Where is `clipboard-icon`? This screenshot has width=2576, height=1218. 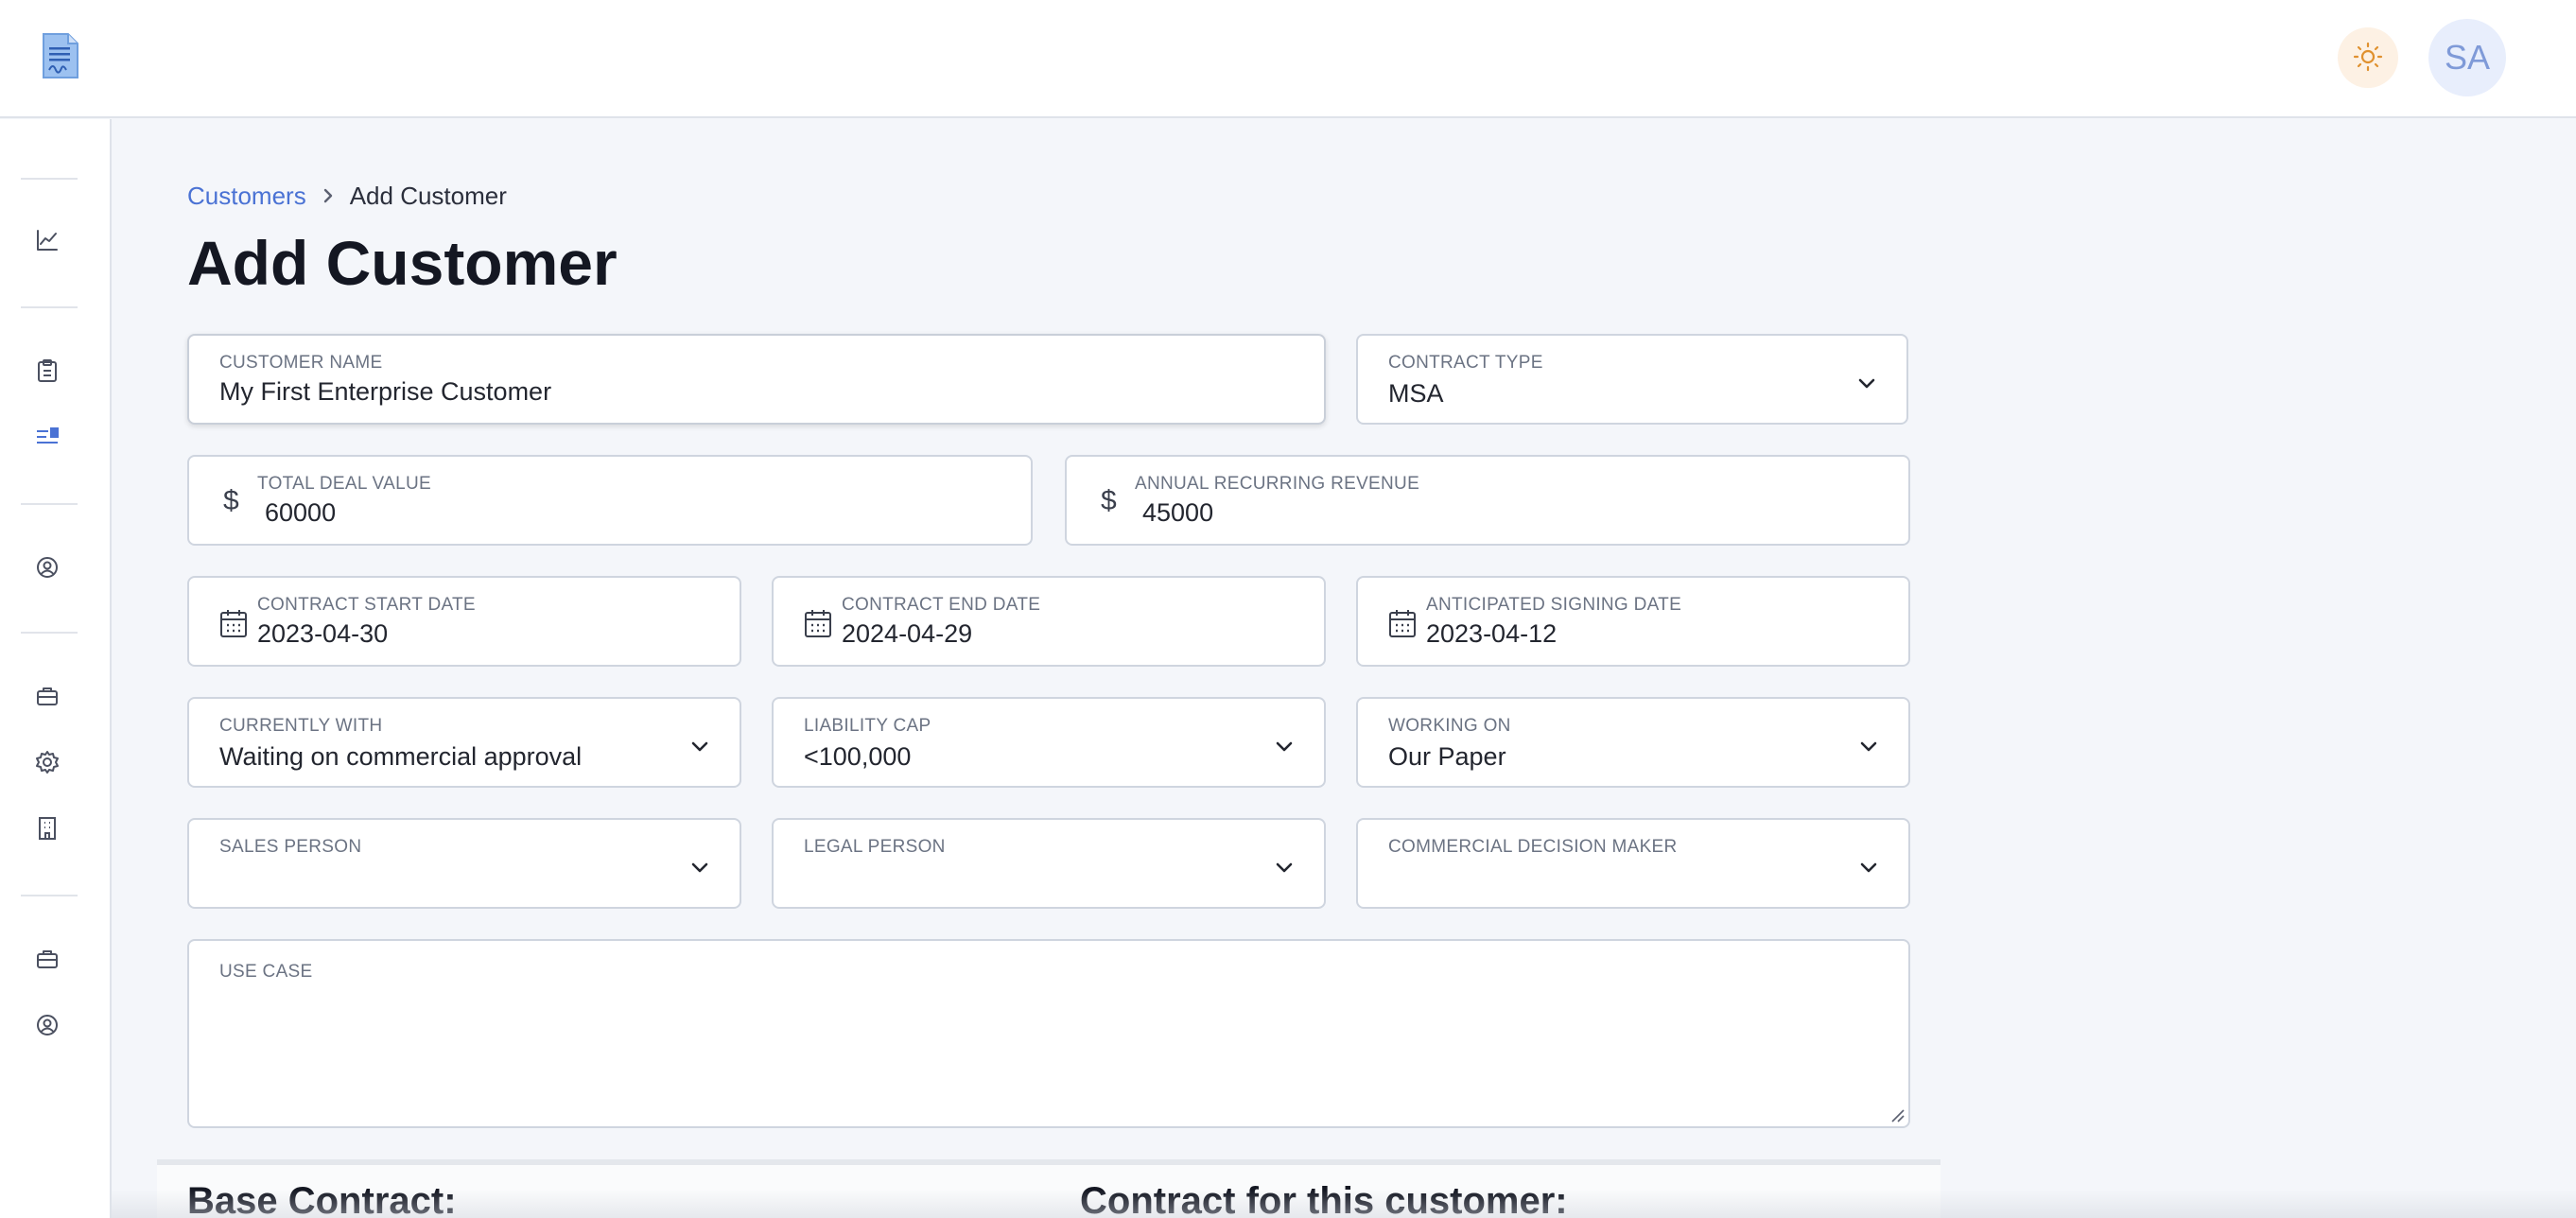
clipboard-icon is located at coordinates (47, 370).